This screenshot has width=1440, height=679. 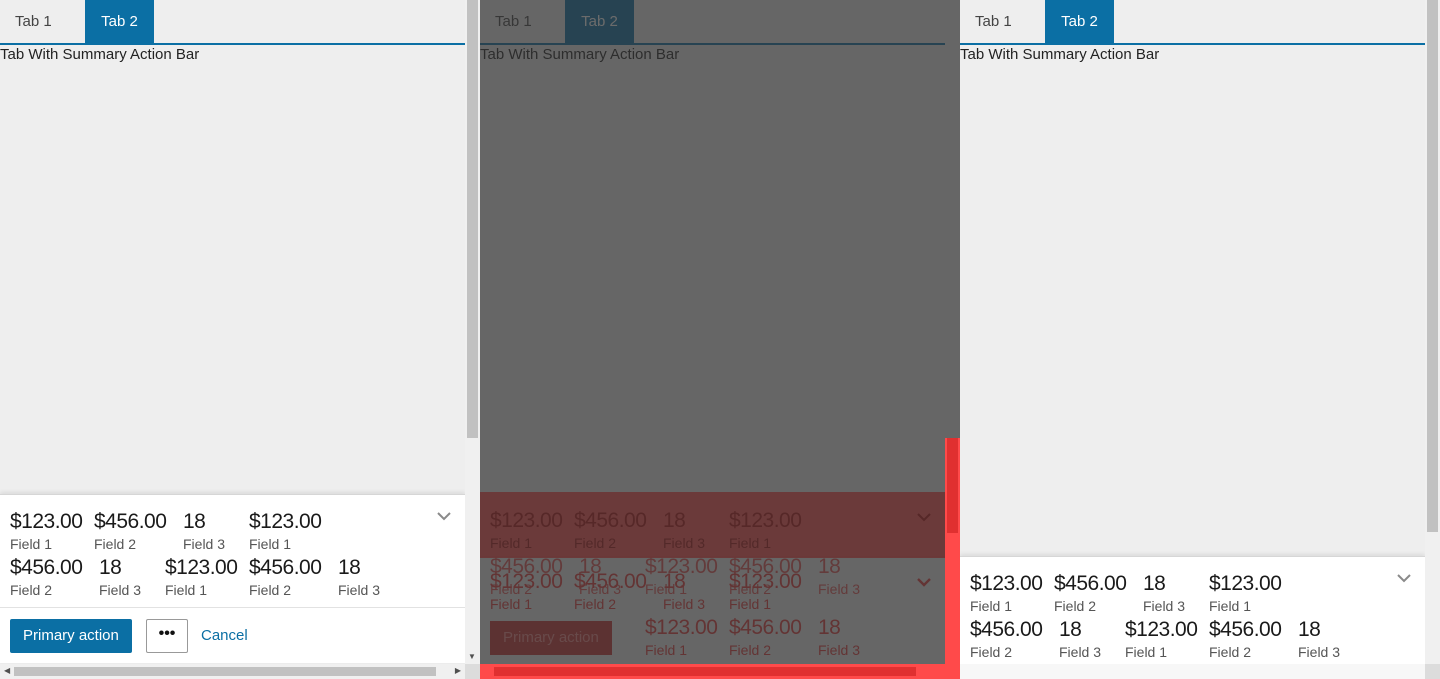 I want to click on scroll-right-icon: ▶, so click(x=458, y=670).